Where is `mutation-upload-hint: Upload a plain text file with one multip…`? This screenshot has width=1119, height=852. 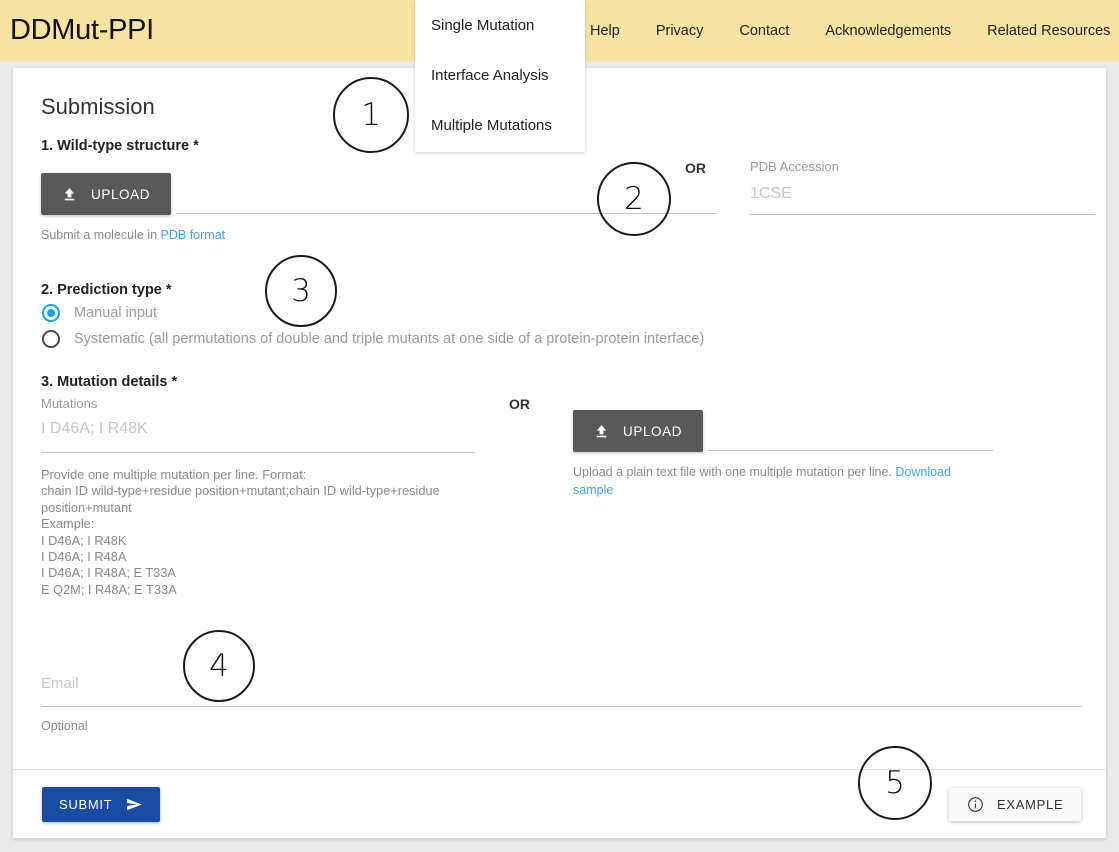
mutation-upload-hint: Upload a plain text file with one multip… is located at coordinates (773, 481).